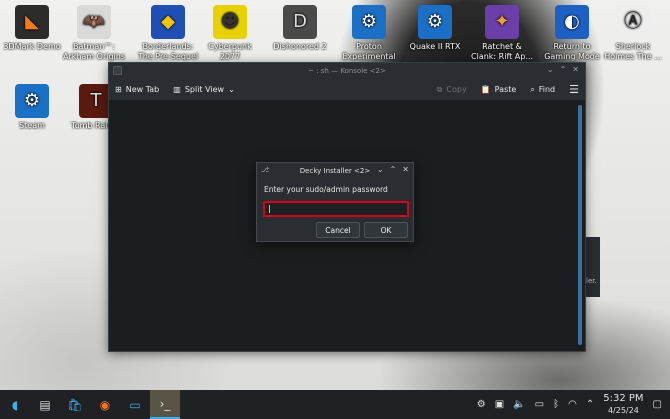 The height and width of the screenshot is (419, 670). I want to click on desktop-icon-image: ☻, so click(230, 22).